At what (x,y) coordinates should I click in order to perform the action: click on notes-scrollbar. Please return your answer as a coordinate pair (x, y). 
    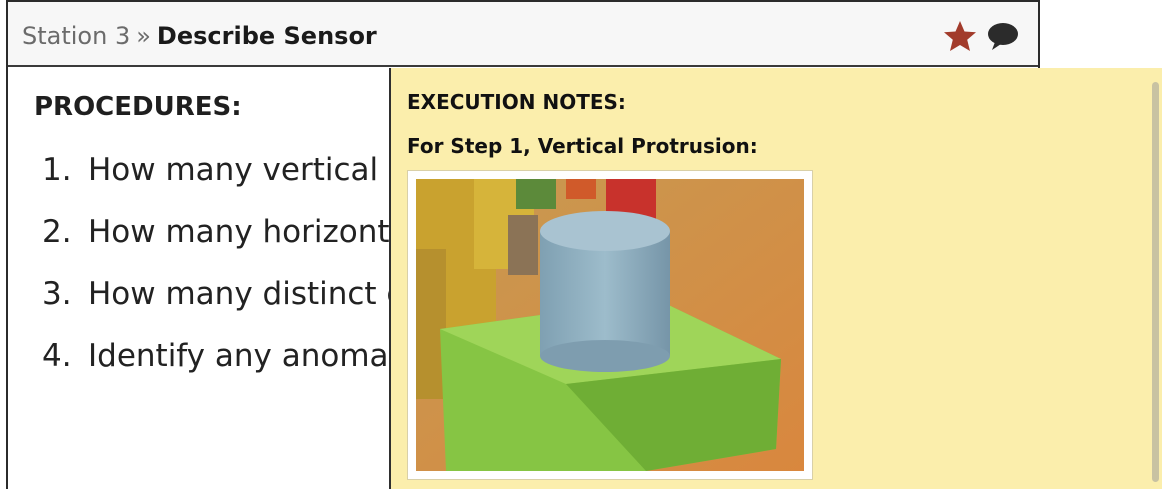
    Looking at the image, I should click on (1156, 278).